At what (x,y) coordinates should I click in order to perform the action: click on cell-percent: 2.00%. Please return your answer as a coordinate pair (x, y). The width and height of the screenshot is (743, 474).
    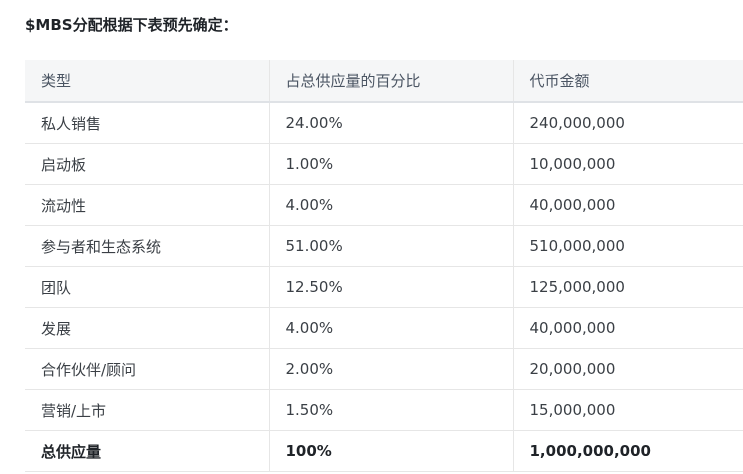
    Looking at the image, I should click on (390, 369).